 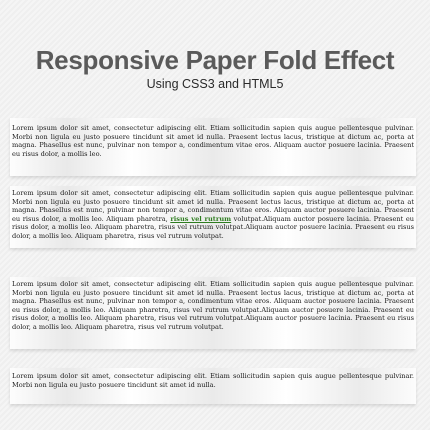 What do you see at coordinates (215, 60) in the screenshot?
I see `page-title: Responsive Paper Fold Effect` at bounding box center [215, 60].